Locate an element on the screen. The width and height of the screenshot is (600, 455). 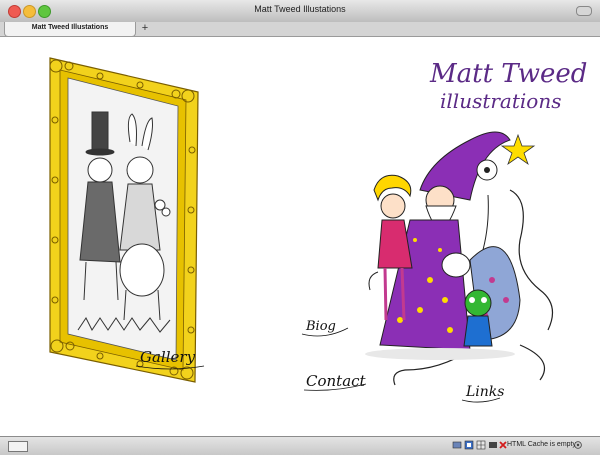
nav-biog-link: Biog is located at coordinates (325, 328).